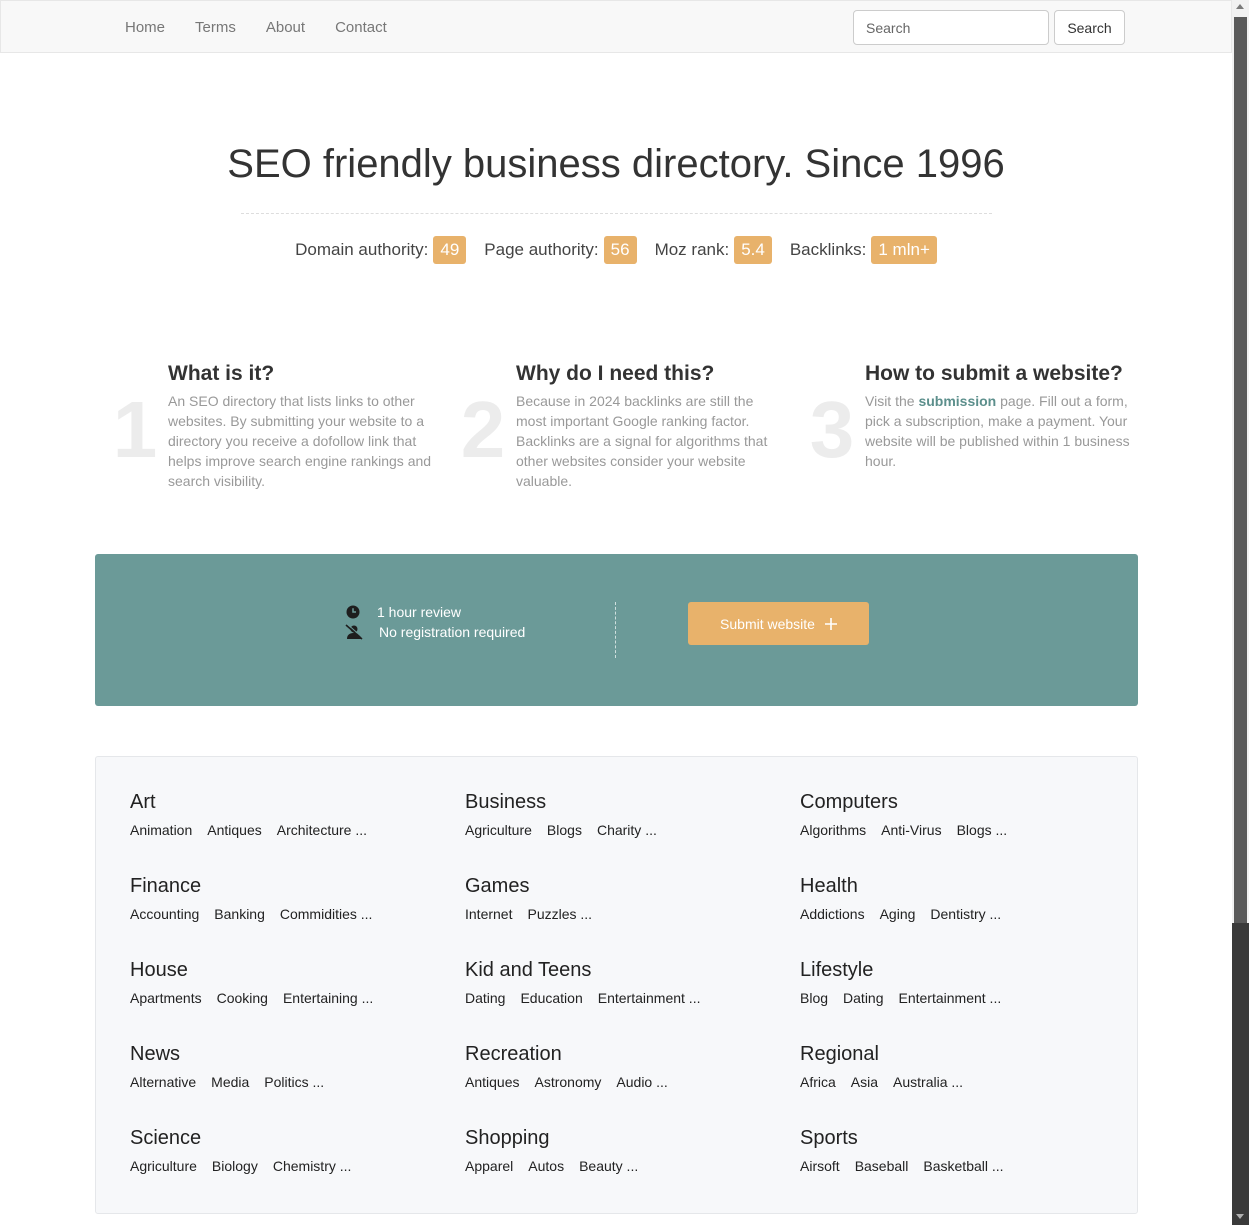 This screenshot has height=1225, width=1249. What do you see at coordinates (242, 998) in the screenshot?
I see `subcategory-link: Cooking` at bounding box center [242, 998].